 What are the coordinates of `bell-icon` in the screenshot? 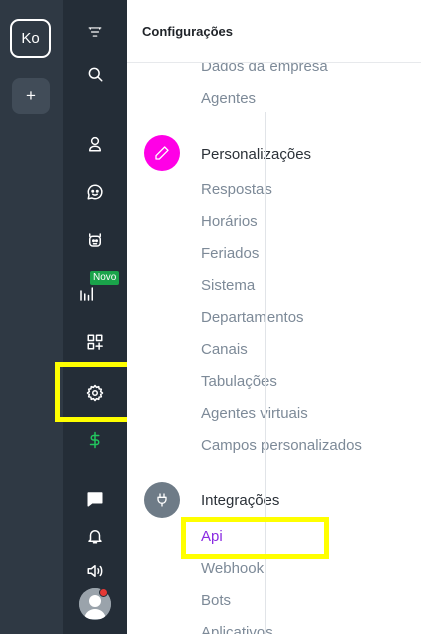 It's located at (95, 536).